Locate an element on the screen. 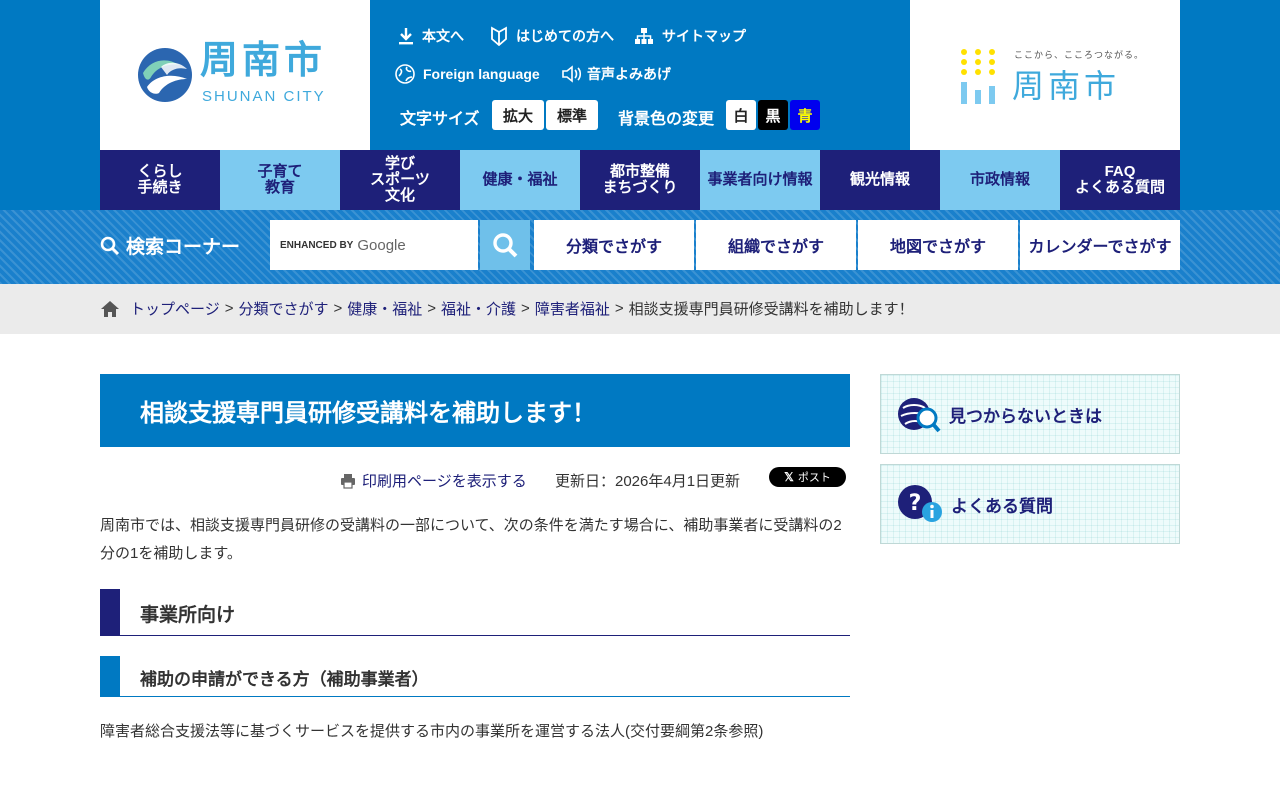 Image resolution: width=1280 pixels, height=800 pixels. search-corner-title: 検索コーナー is located at coordinates (170, 245).